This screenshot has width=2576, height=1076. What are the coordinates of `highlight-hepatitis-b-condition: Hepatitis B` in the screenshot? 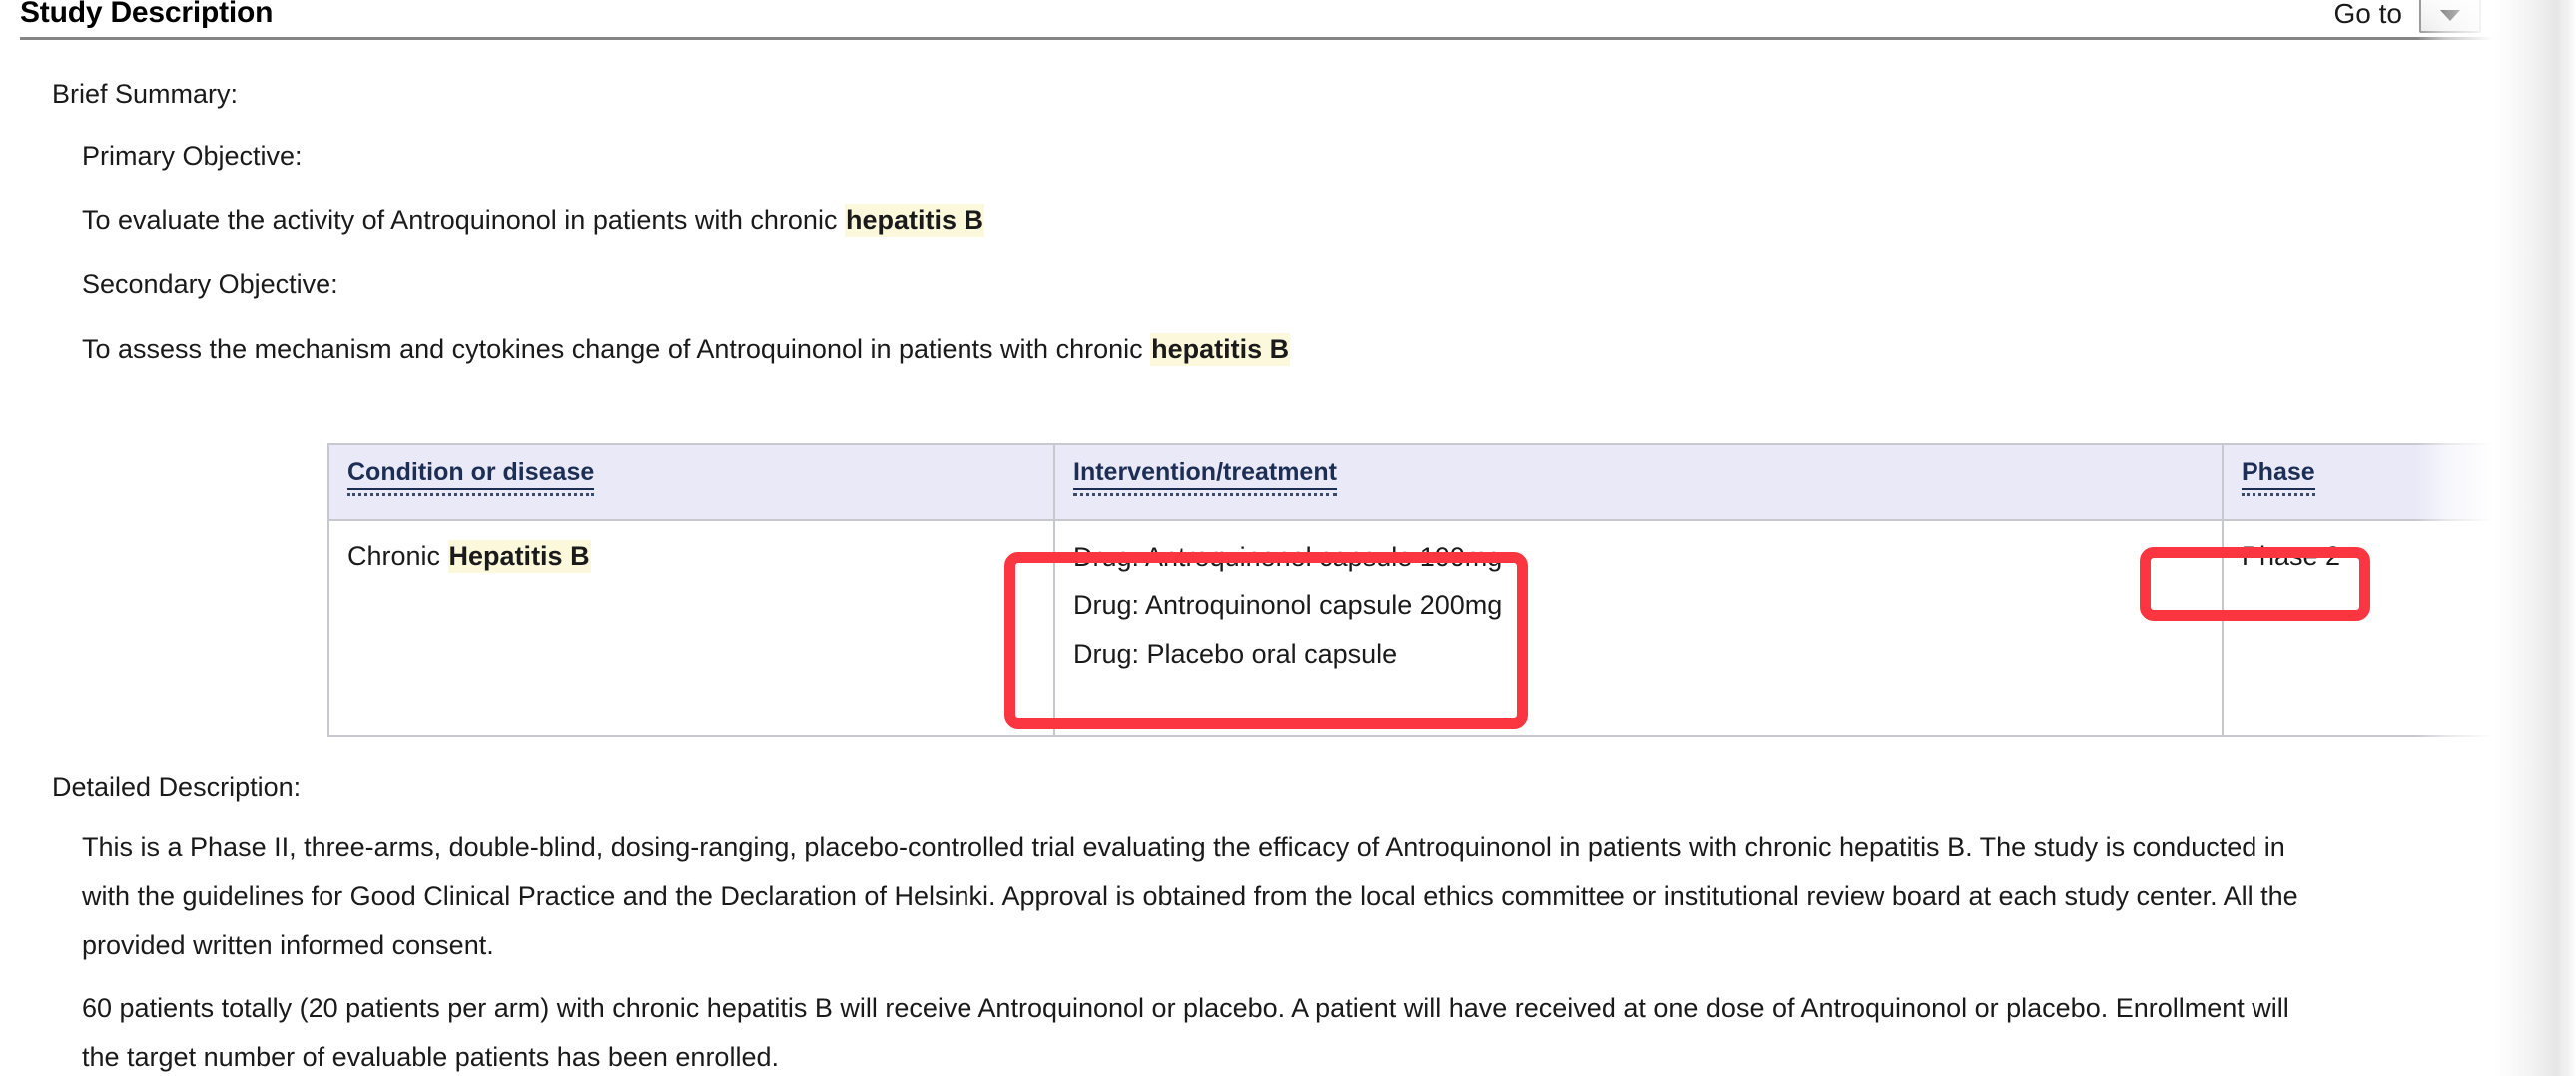 It's located at (519, 556).